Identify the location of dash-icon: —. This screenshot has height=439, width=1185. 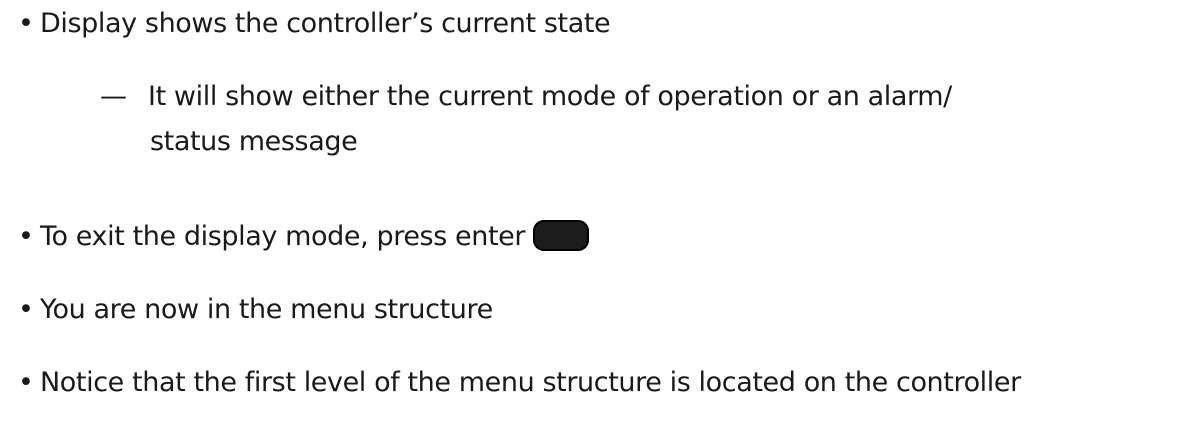
(113, 96).